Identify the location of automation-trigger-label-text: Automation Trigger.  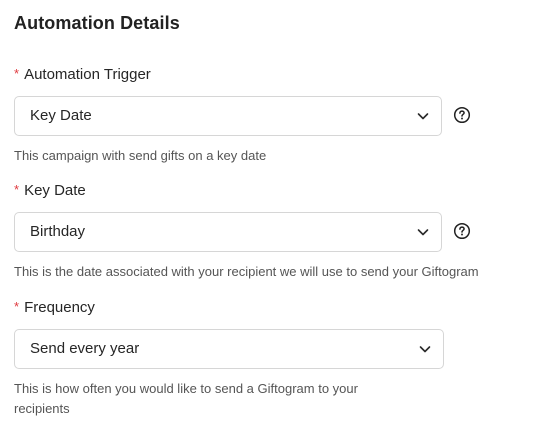
(87, 74).